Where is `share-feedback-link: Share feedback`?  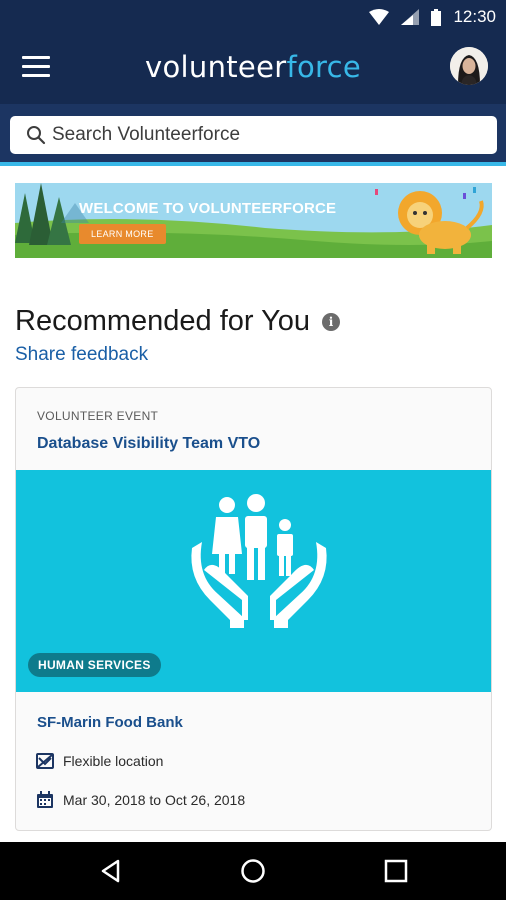
share-feedback-link: Share feedback is located at coordinates (81, 355).